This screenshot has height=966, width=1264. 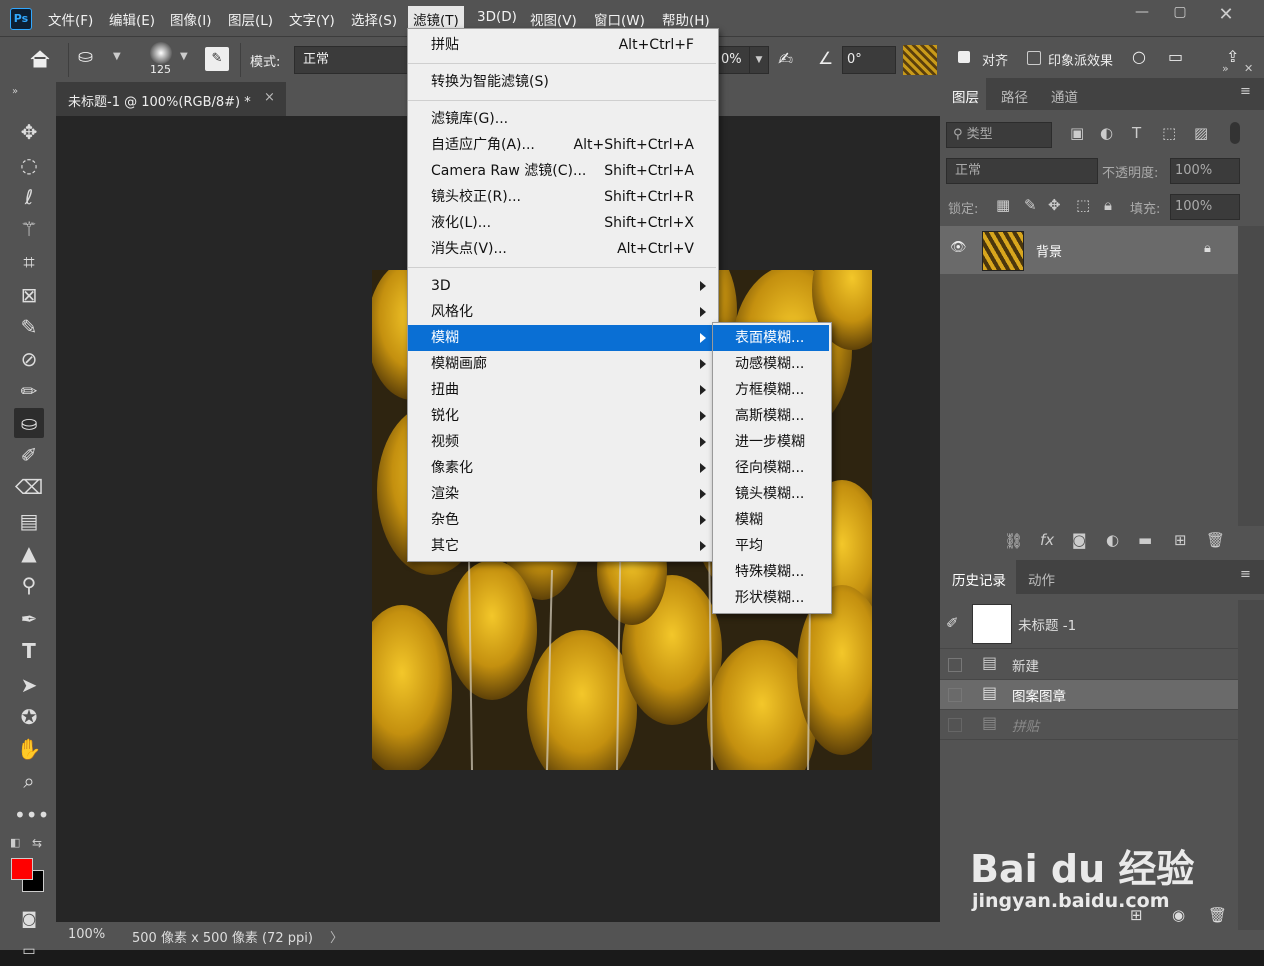 What do you see at coordinates (1089, 250) in the screenshot?
I see `layer-row: 👁︎ 背景 🔒︎` at bounding box center [1089, 250].